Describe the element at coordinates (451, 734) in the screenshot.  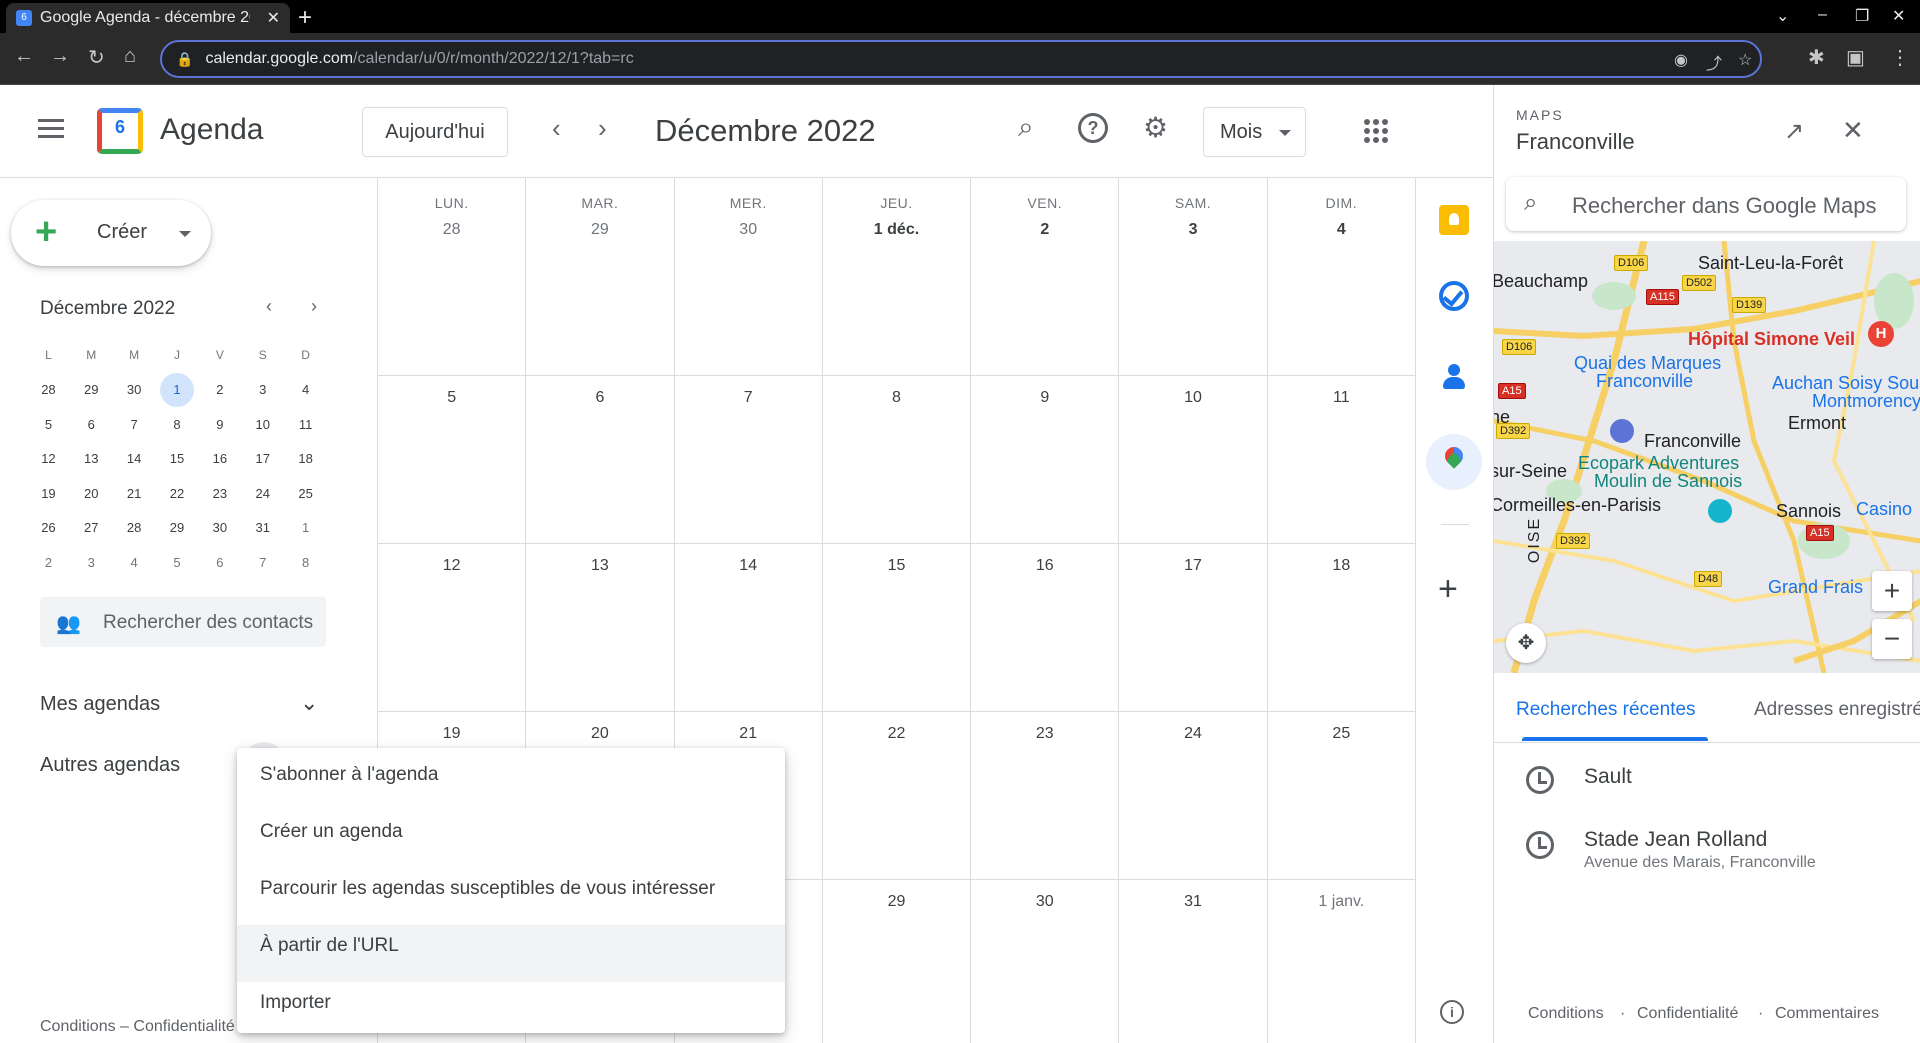
I see `day-number: 19` at that location.